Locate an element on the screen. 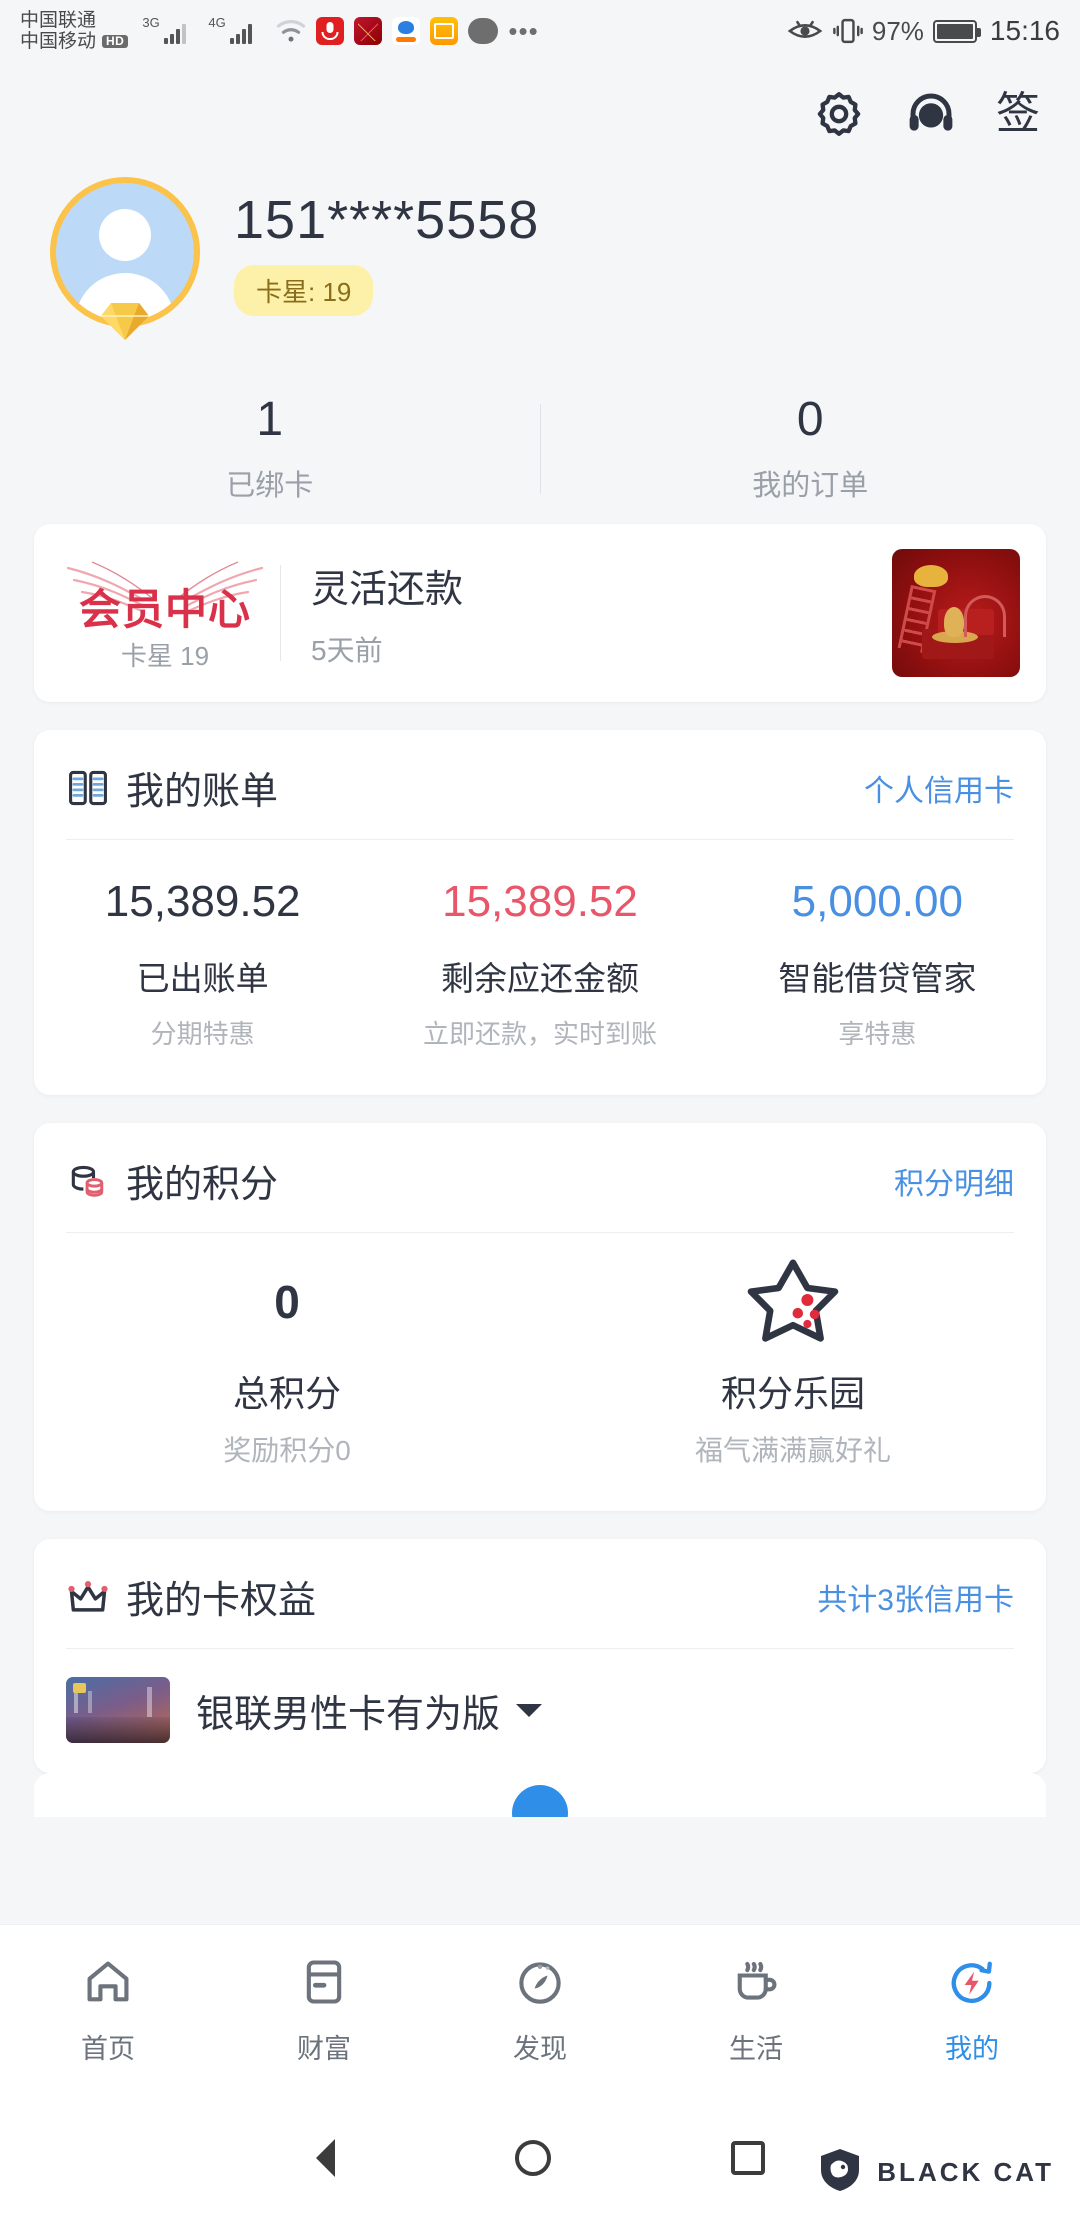 This screenshot has width=1080, height=2220. status-bar-left: 中国联通 中国移动 HD 3G 4G ••• is located at coordinates (279, 31).